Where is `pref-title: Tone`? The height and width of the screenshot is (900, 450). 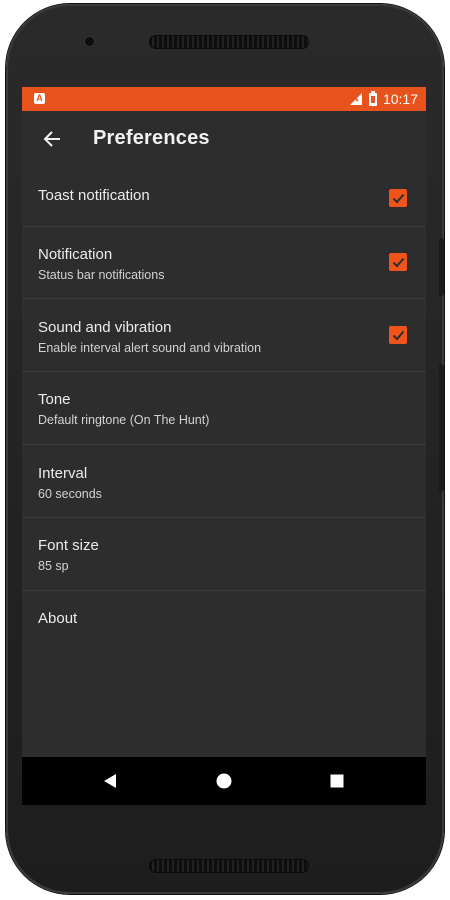
pref-title: Tone is located at coordinates (54, 399).